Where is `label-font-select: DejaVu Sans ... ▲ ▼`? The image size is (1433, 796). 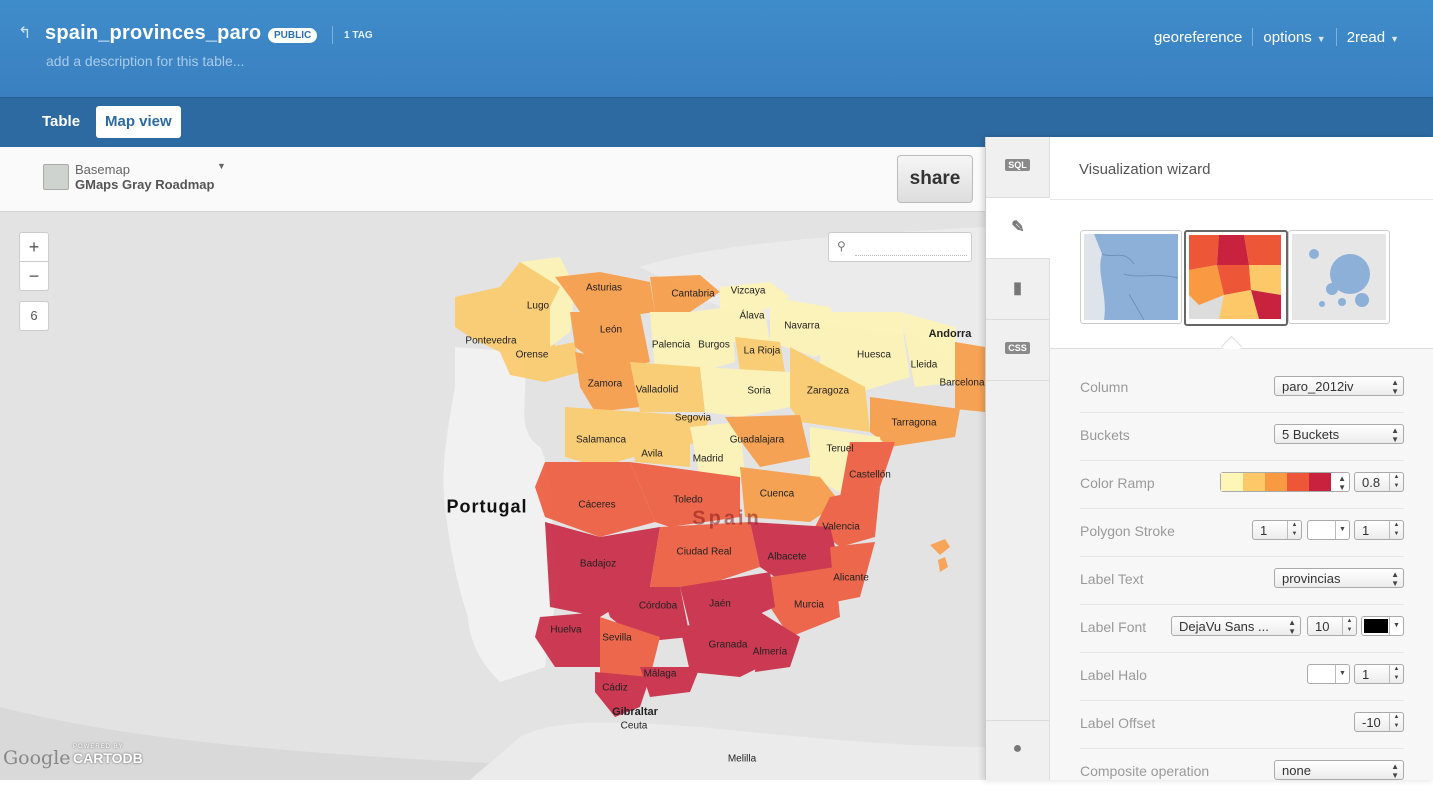
label-font-select: DejaVu Sans ... ▲ ▼ is located at coordinates (1236, 626).